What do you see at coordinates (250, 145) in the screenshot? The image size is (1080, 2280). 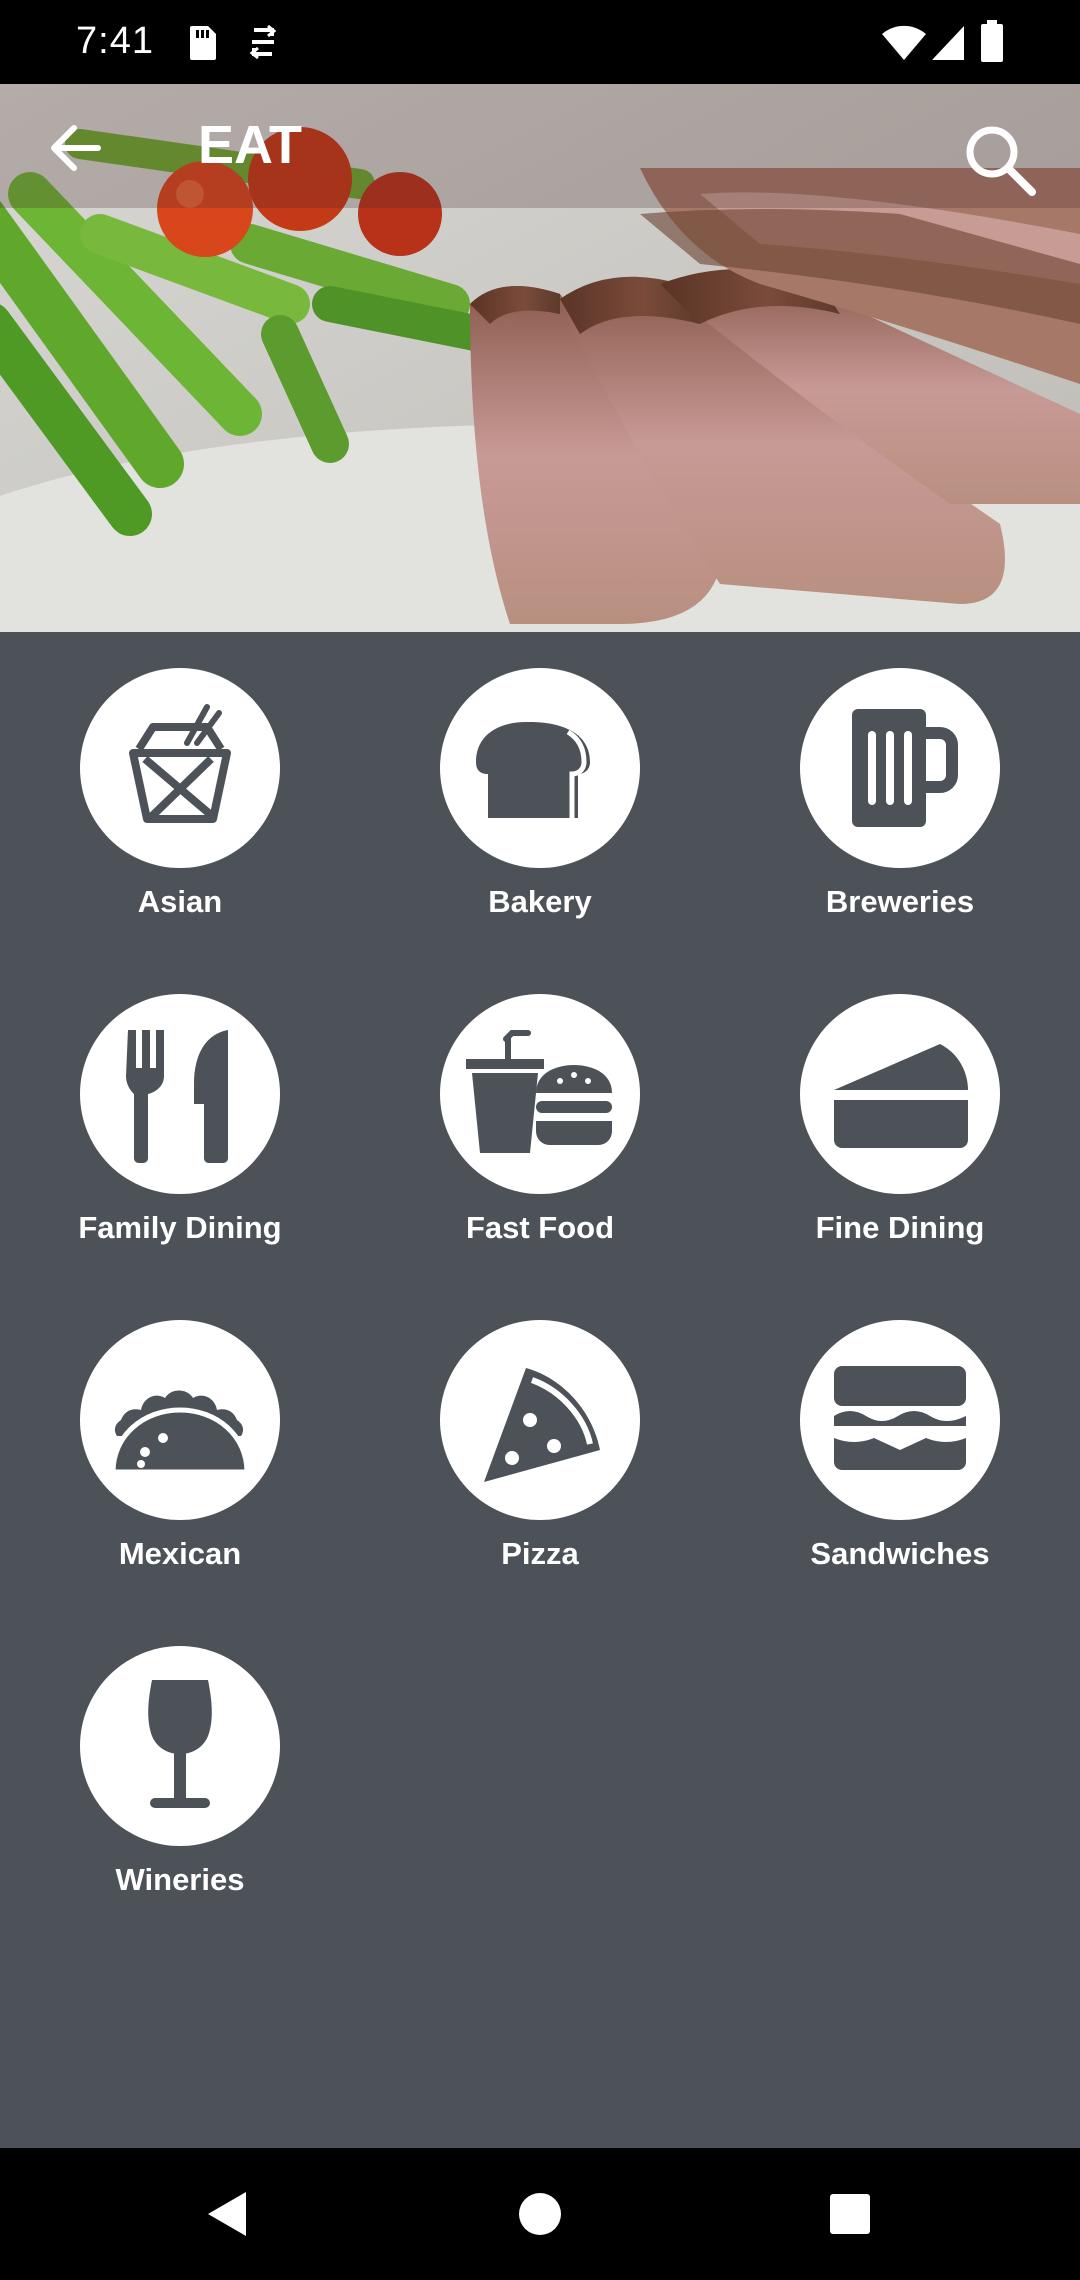 I see `page-title: EAT` at bounding box center [250, 145].